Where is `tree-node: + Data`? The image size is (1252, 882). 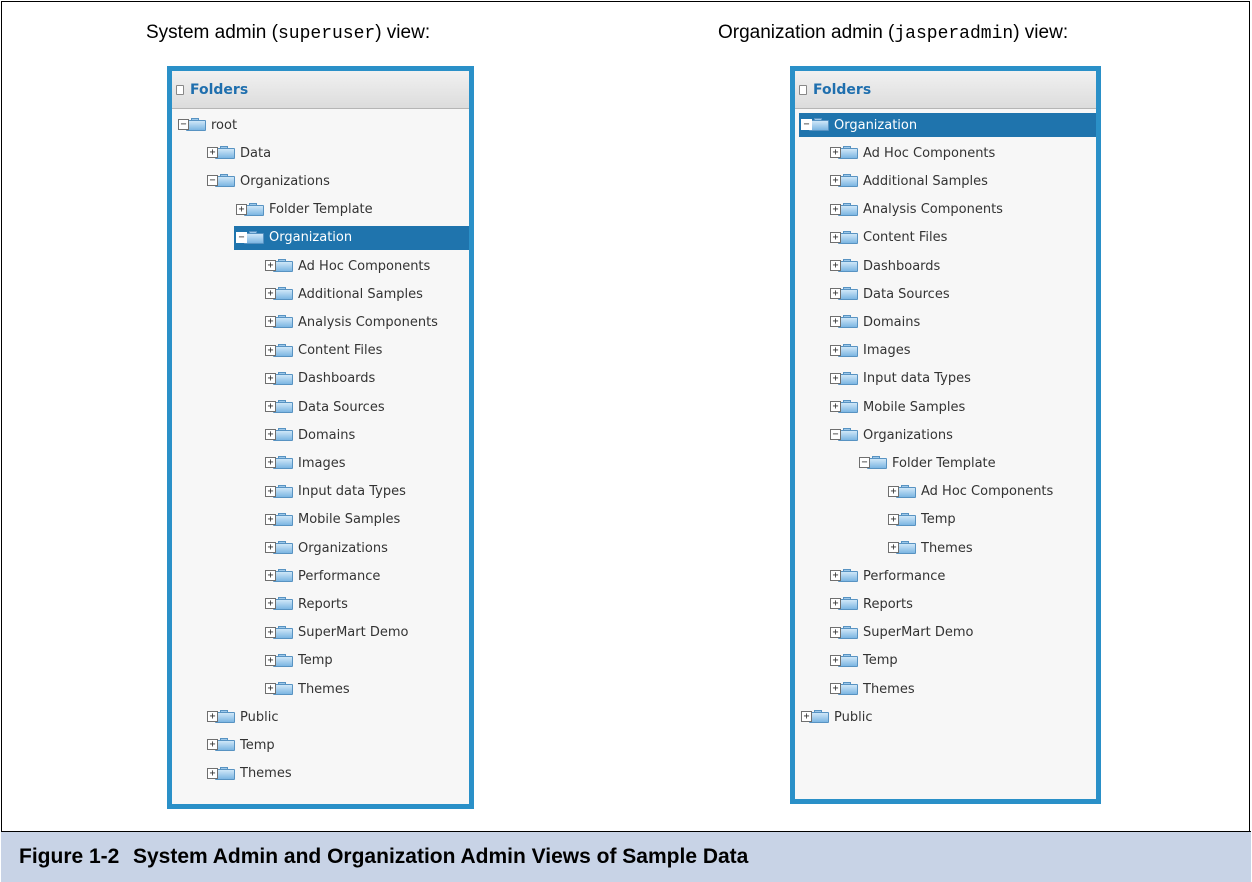 tree-node: + Data is located at coordinates (238, 153).